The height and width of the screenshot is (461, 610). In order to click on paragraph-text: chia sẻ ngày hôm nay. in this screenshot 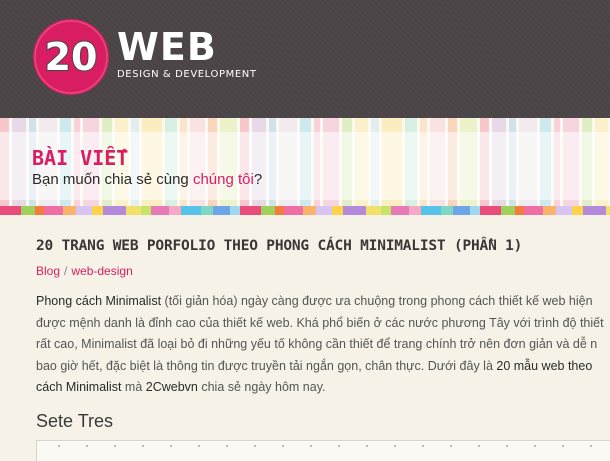, I will do `click(261, 387)`.